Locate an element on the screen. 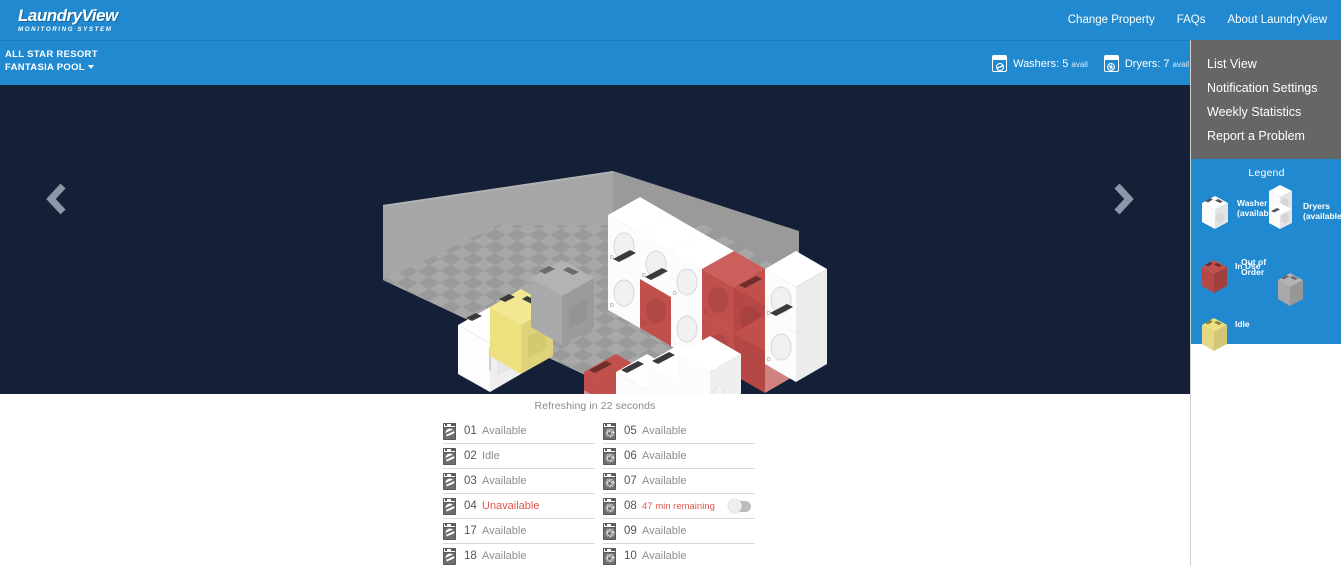  legend-item-in-use: In Use is located at coordinates (1230, 274).